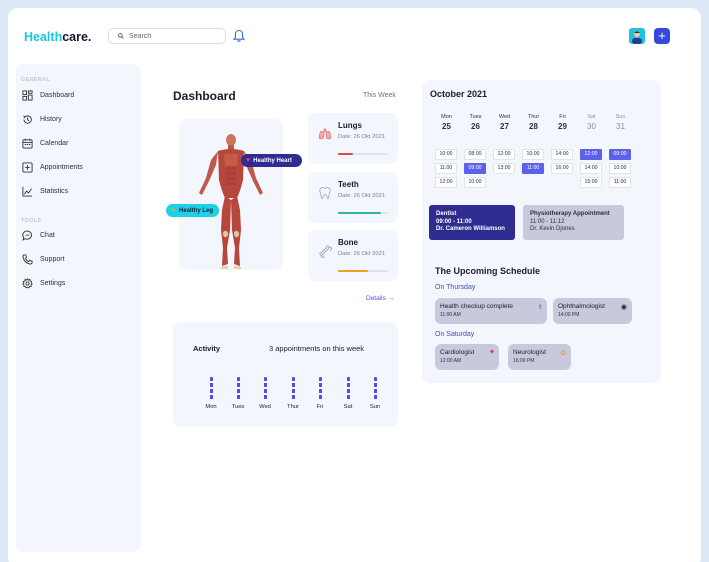 This screenshot has width=709, height=562. What do you see at coordinates (27, 167) in the screenshot?
I see `appointments-icon` at bounding box center [27, 167].